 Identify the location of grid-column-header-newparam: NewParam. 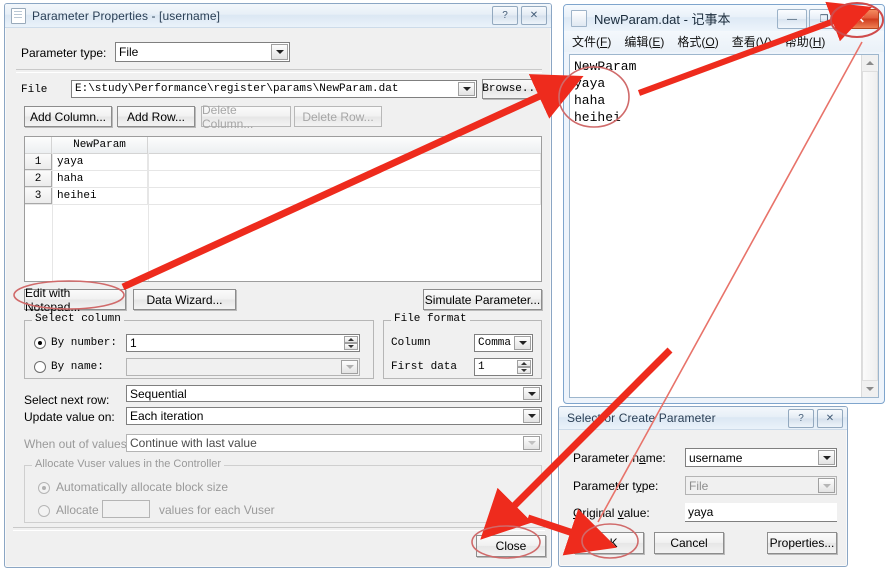
(100, 145).